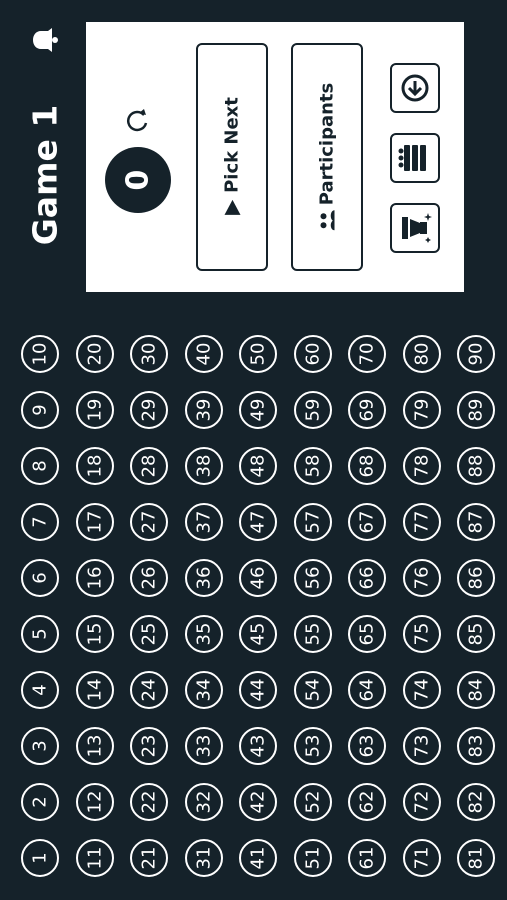 This screenshot has width=507, height=900. I want to click on number-ball: 68, so click(367, 466).